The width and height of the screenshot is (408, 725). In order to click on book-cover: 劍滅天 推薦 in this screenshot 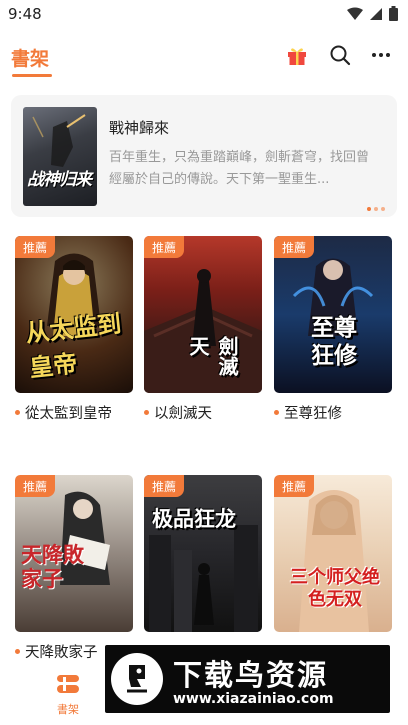, I will do `click(203, 314)`.